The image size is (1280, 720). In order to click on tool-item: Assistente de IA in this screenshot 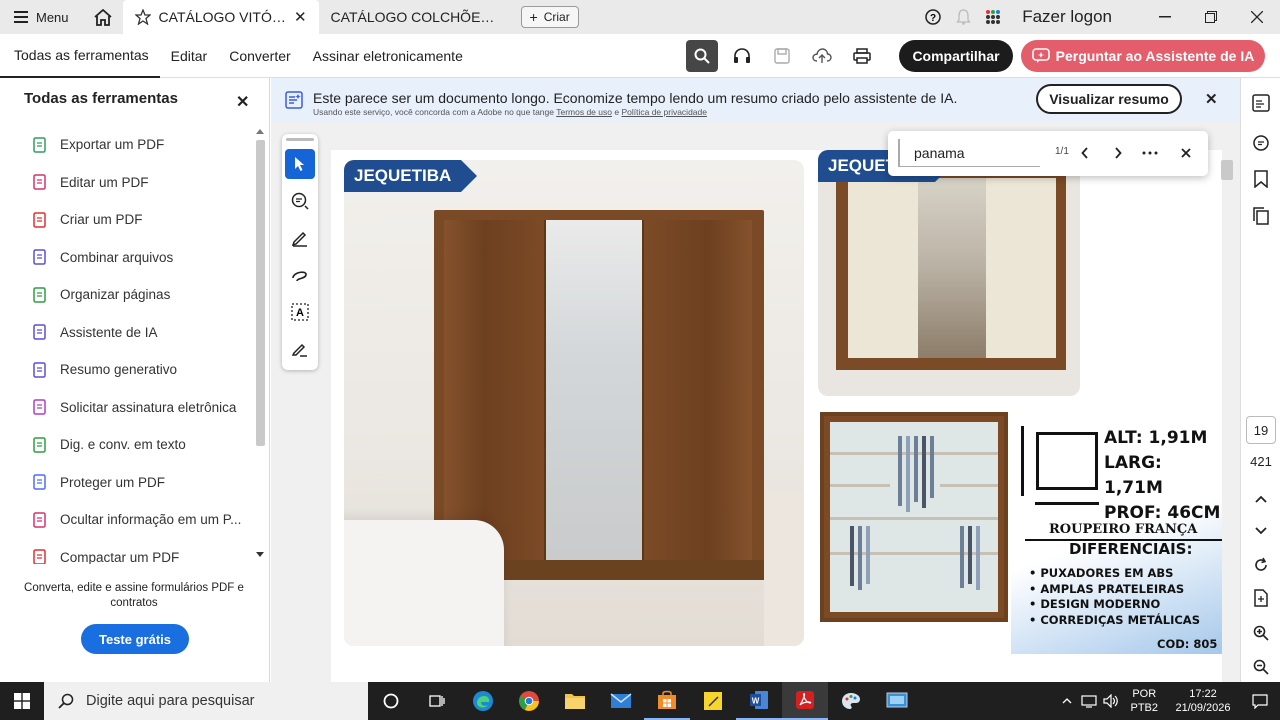, I will do `click(126, 333)`.